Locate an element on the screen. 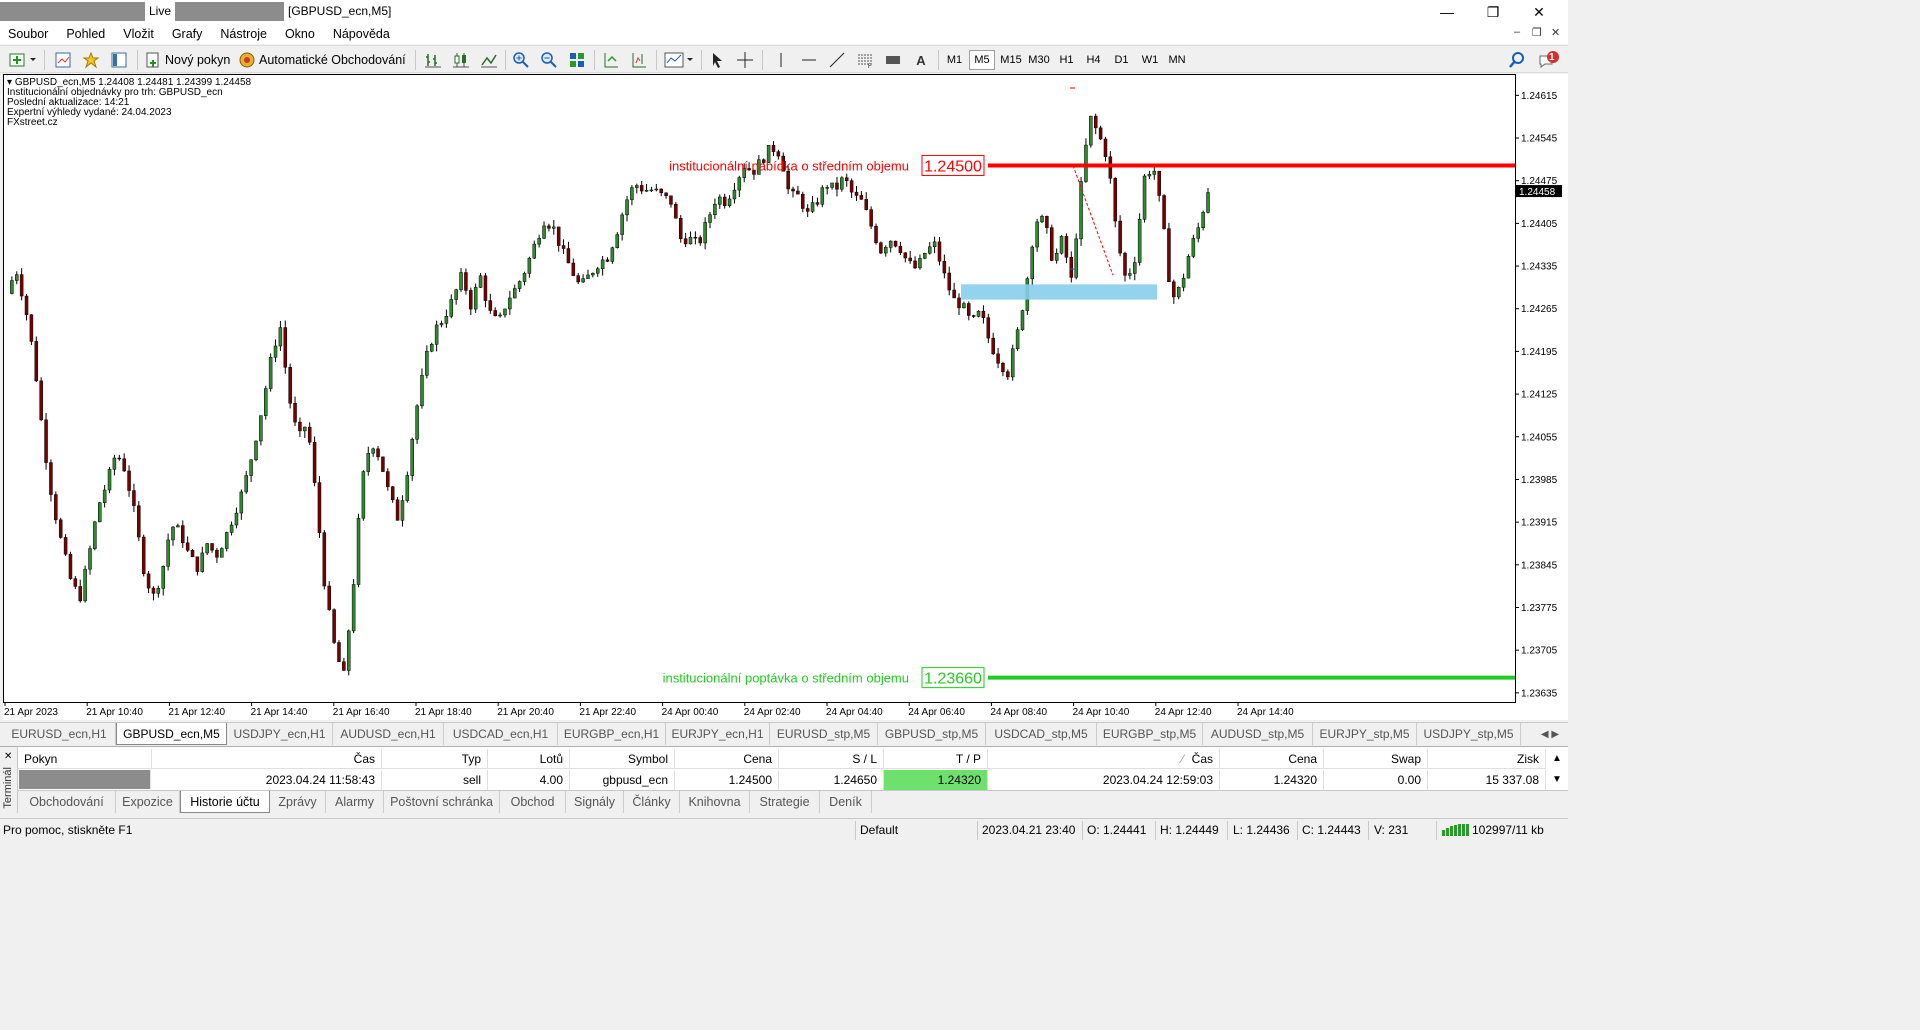 The height and width of the screenshot is (1030, 1920). col-header-order: Pokyn is located at coordinates (85, 759).